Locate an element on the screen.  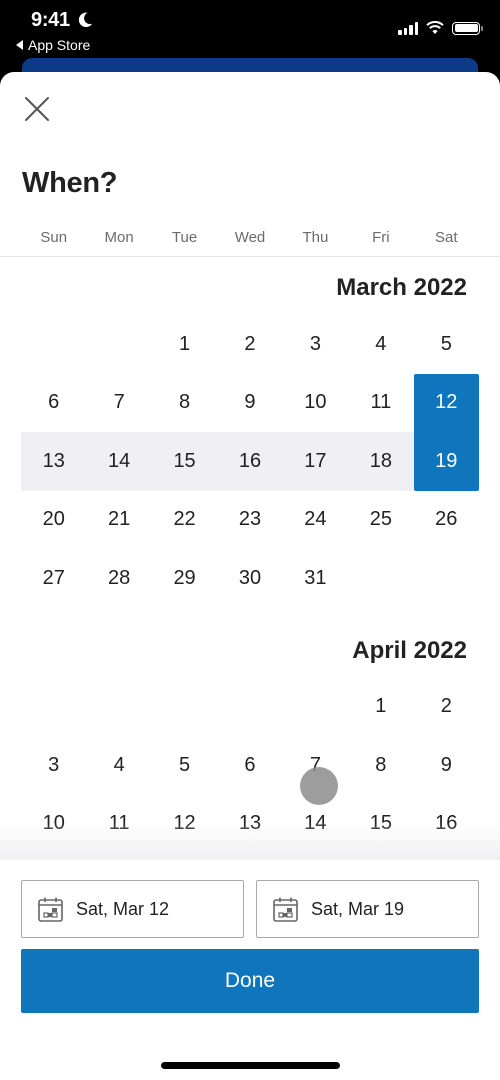
day-cell-in-range: 16 is located at coordinates (250, 461).